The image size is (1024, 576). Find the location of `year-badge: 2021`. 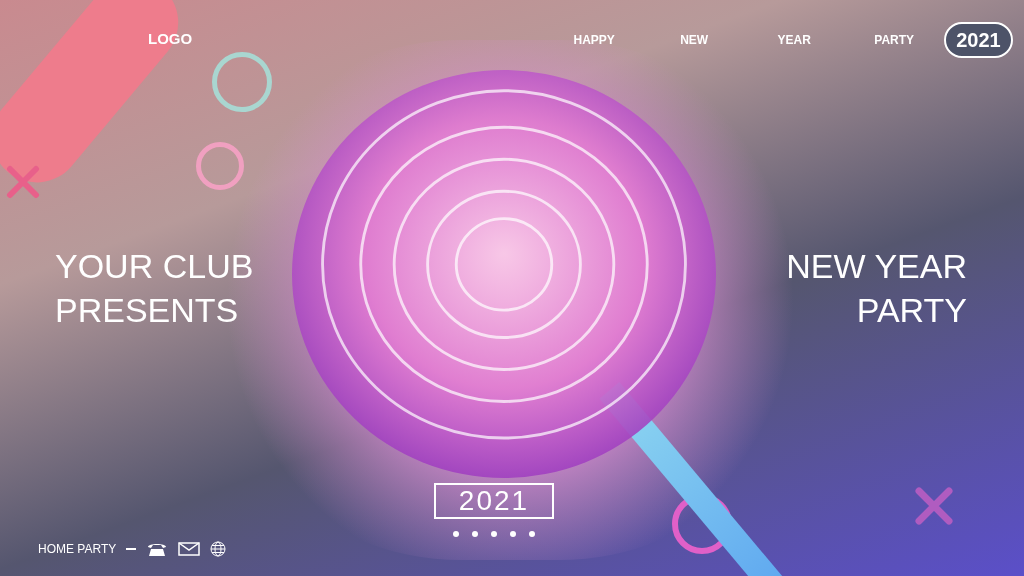

year-badge: 2021 is located at coordinates (978, 40).